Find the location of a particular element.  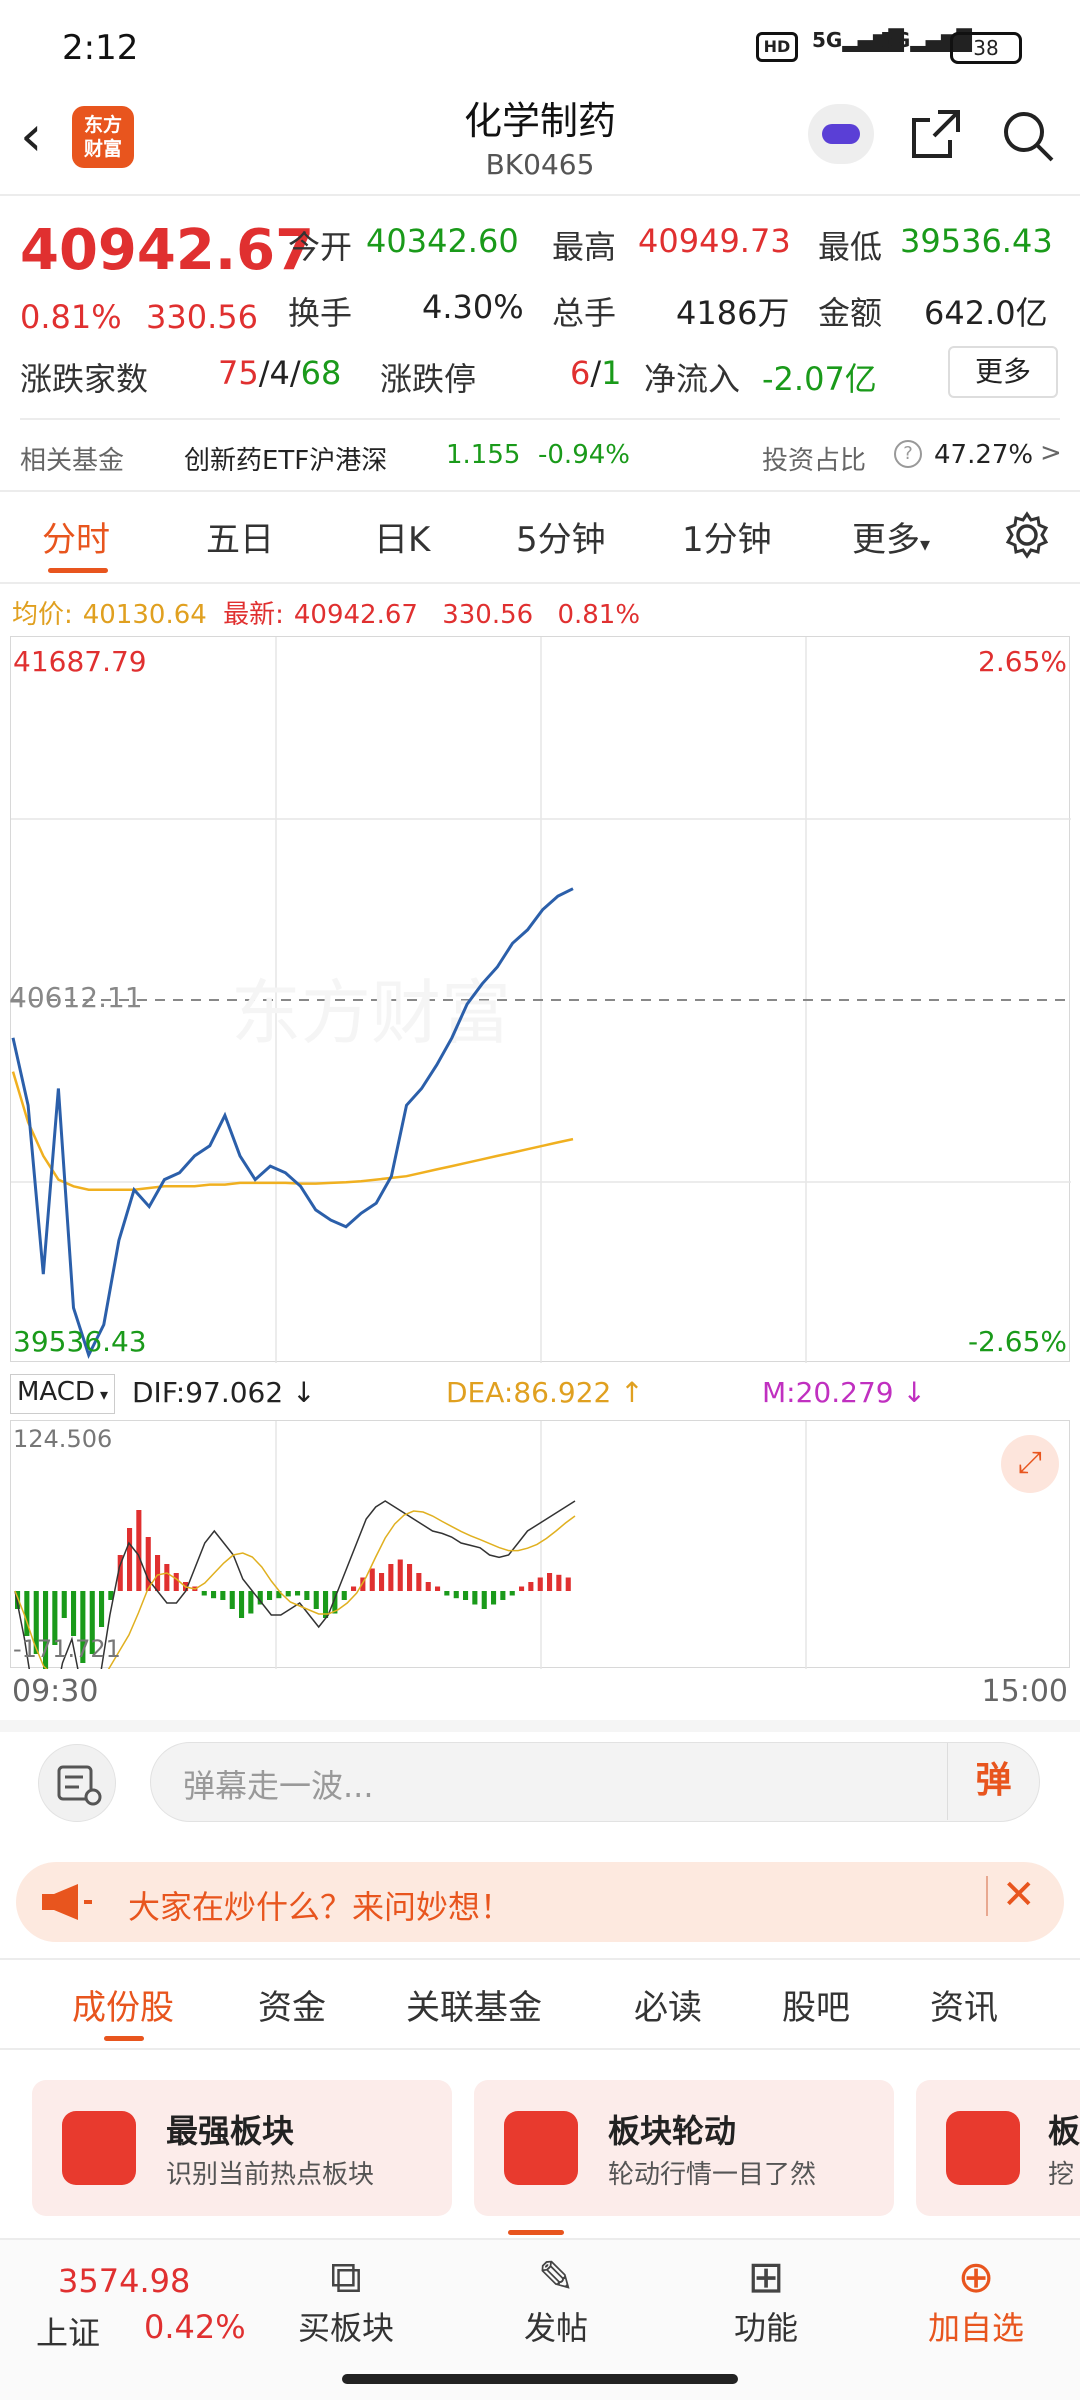

x-start-label: 09:30 is located at coordinates (55, 1691).